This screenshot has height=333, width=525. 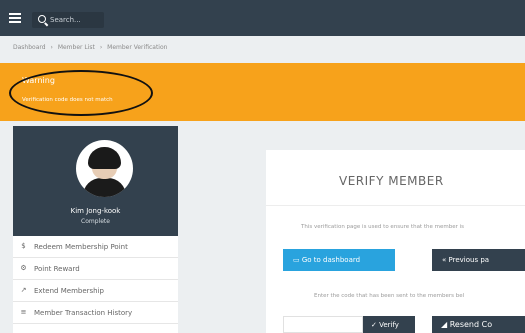 I want to click on verify-button: ✓ Verify, so click(x=389, y=324).